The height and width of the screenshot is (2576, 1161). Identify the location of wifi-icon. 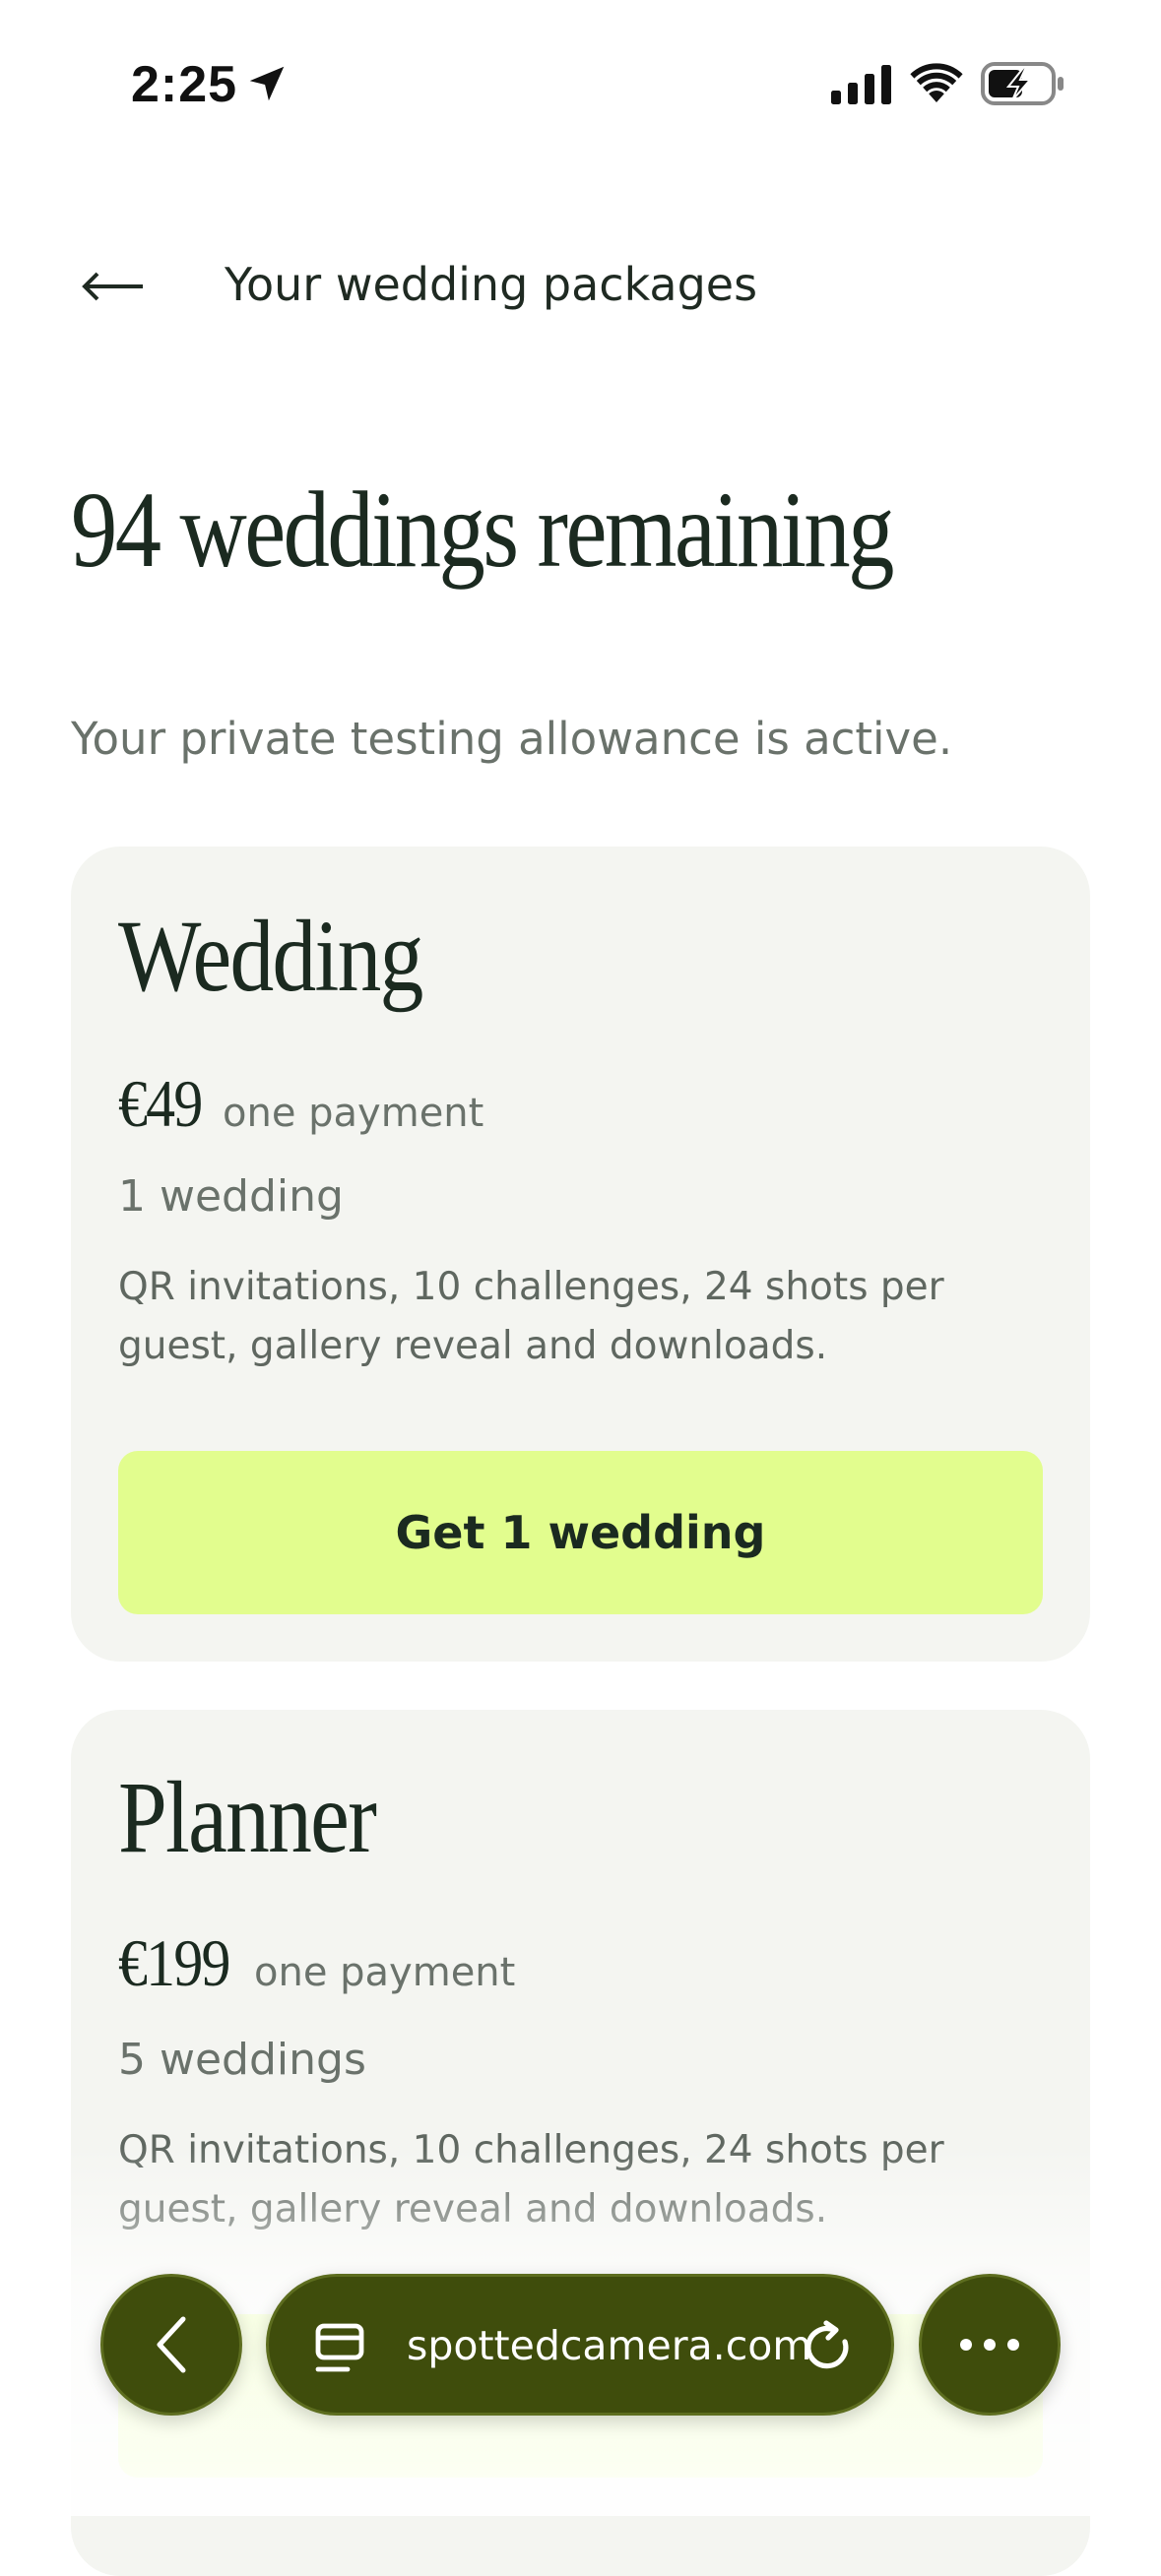
(936, 82).